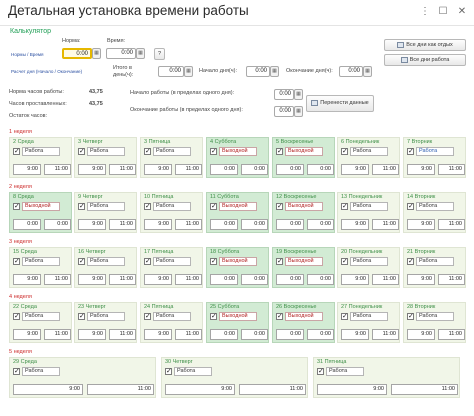 This screenshot has height=416, width=474. I want to click on all-days-work-button: Все дни работа, so click(425, 60).